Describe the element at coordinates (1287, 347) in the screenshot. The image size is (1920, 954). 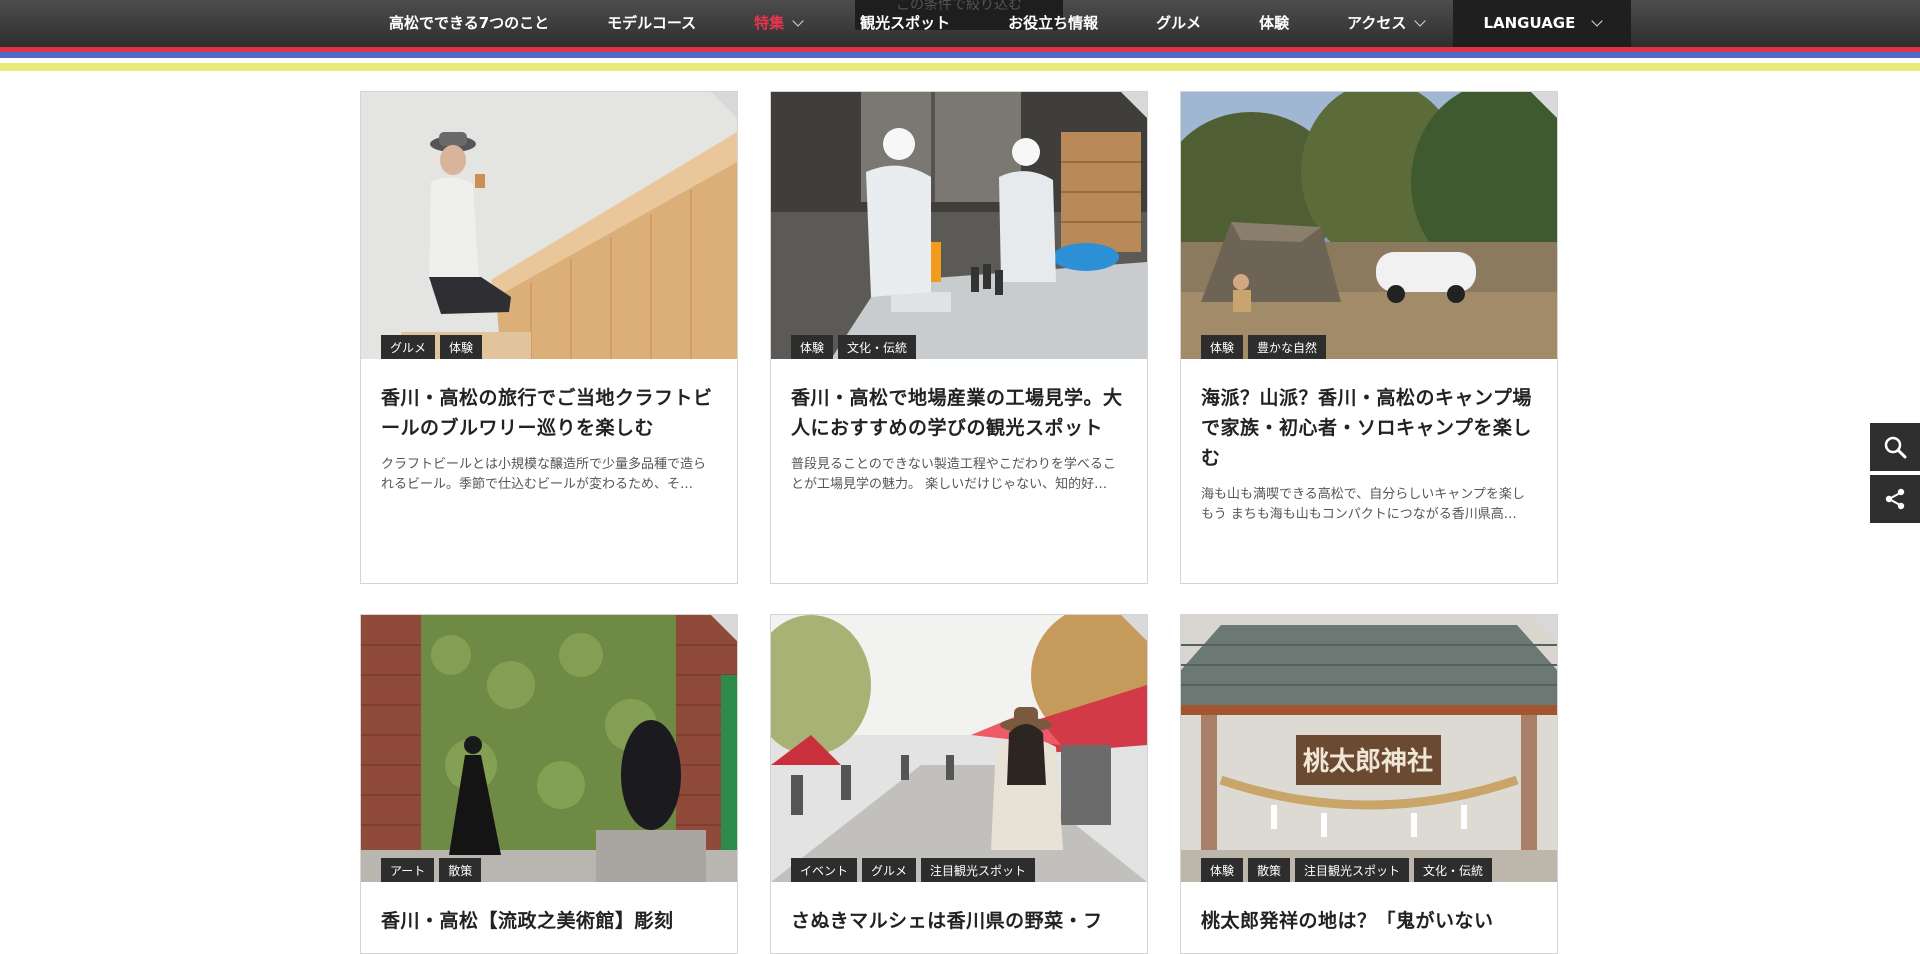
I see `tag: 豊かな自然` at that location.